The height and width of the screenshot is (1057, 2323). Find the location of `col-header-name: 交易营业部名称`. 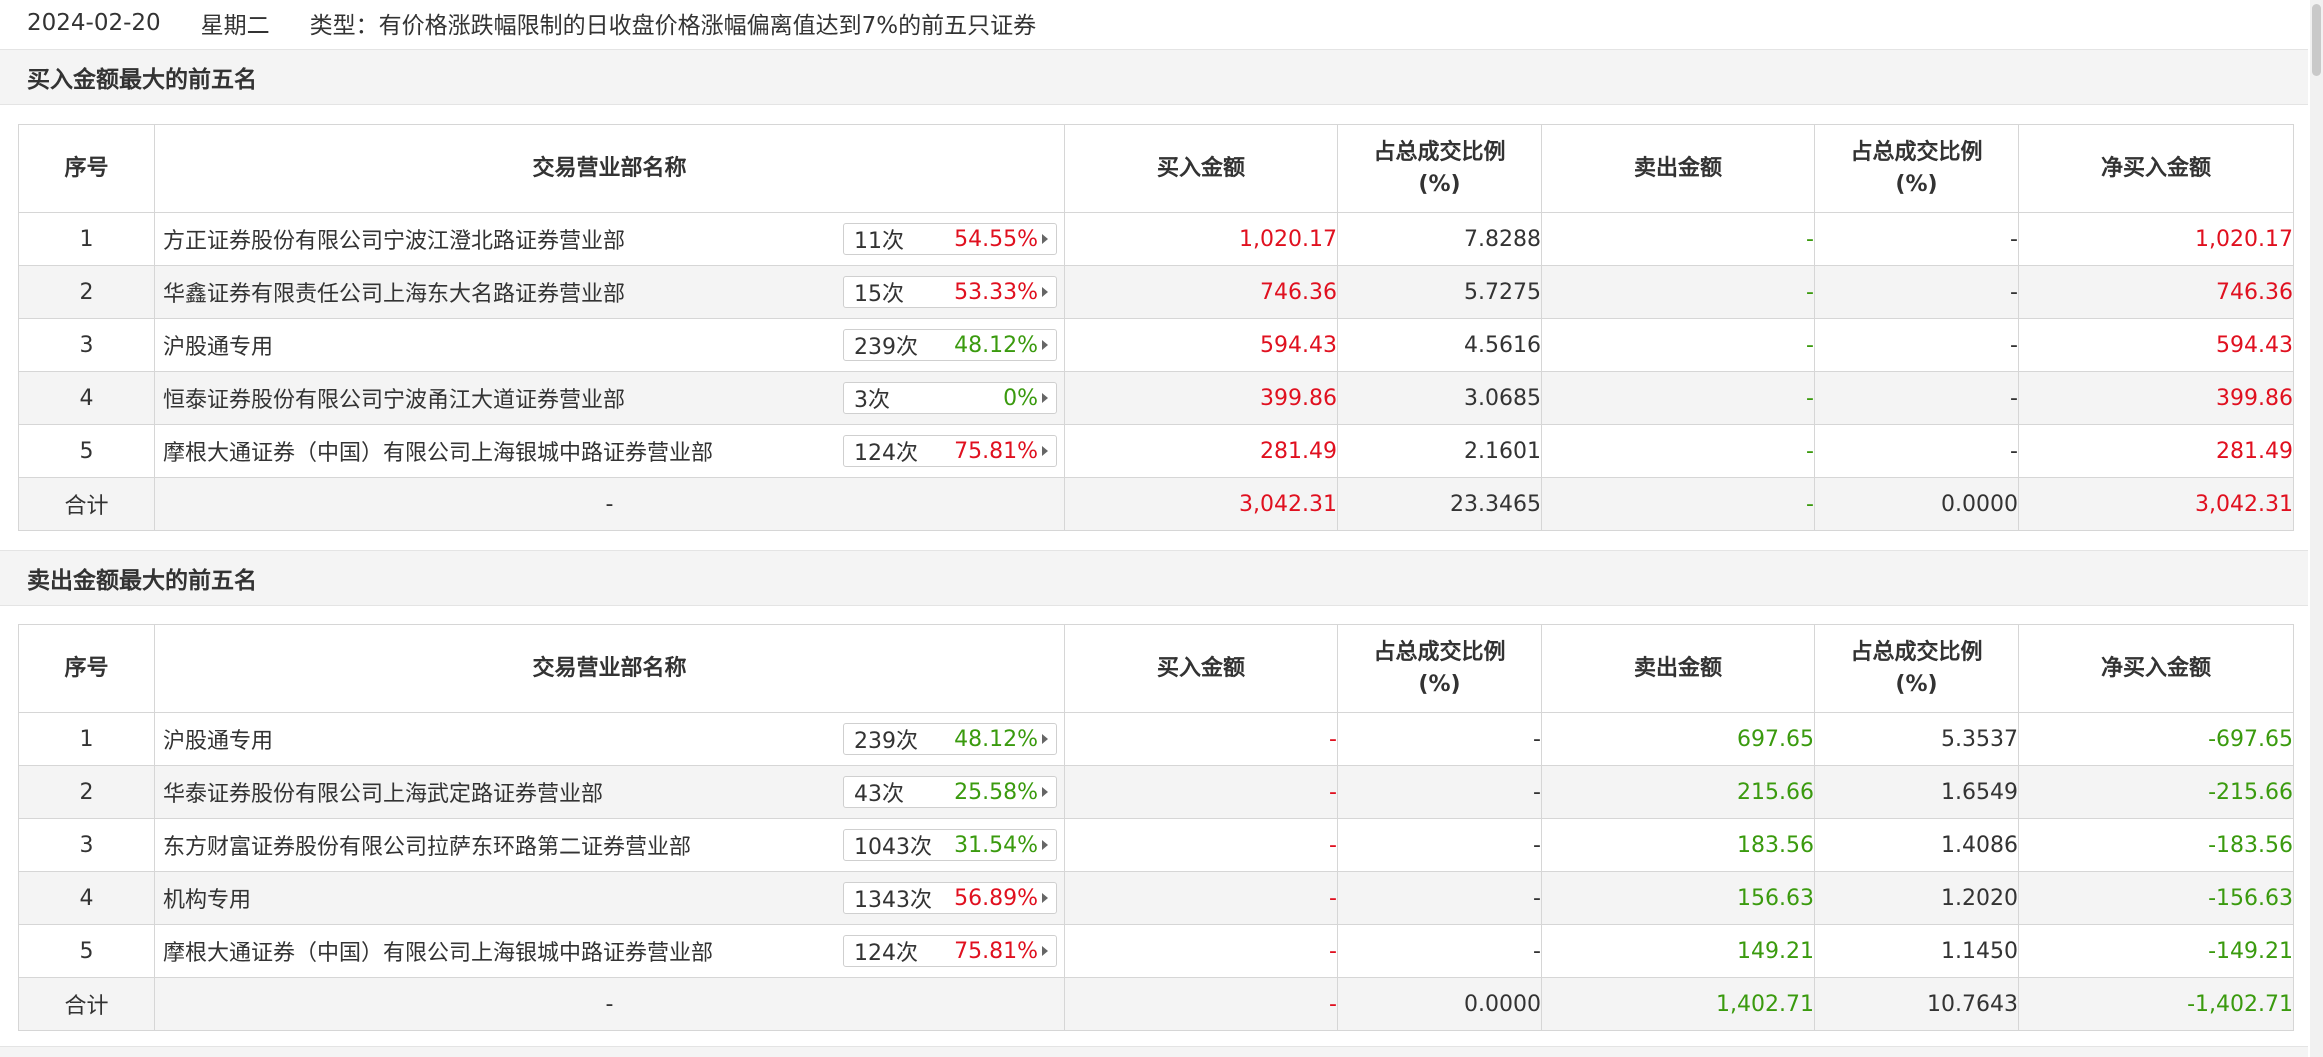

col-header-name: 交易营业部名称 is located at coordinates (609, 668).